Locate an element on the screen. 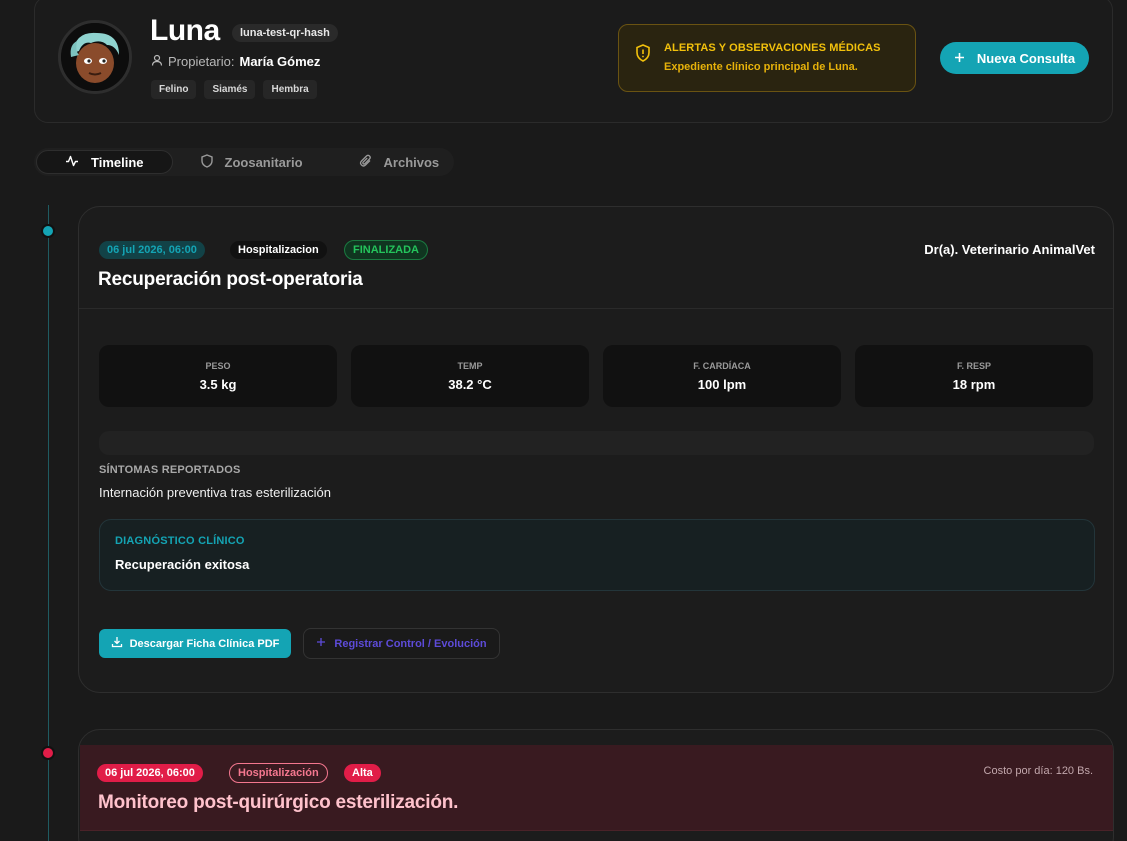 The image size is (1127, 841). owner-label: Propietario: is located at coordinates (201, 61).